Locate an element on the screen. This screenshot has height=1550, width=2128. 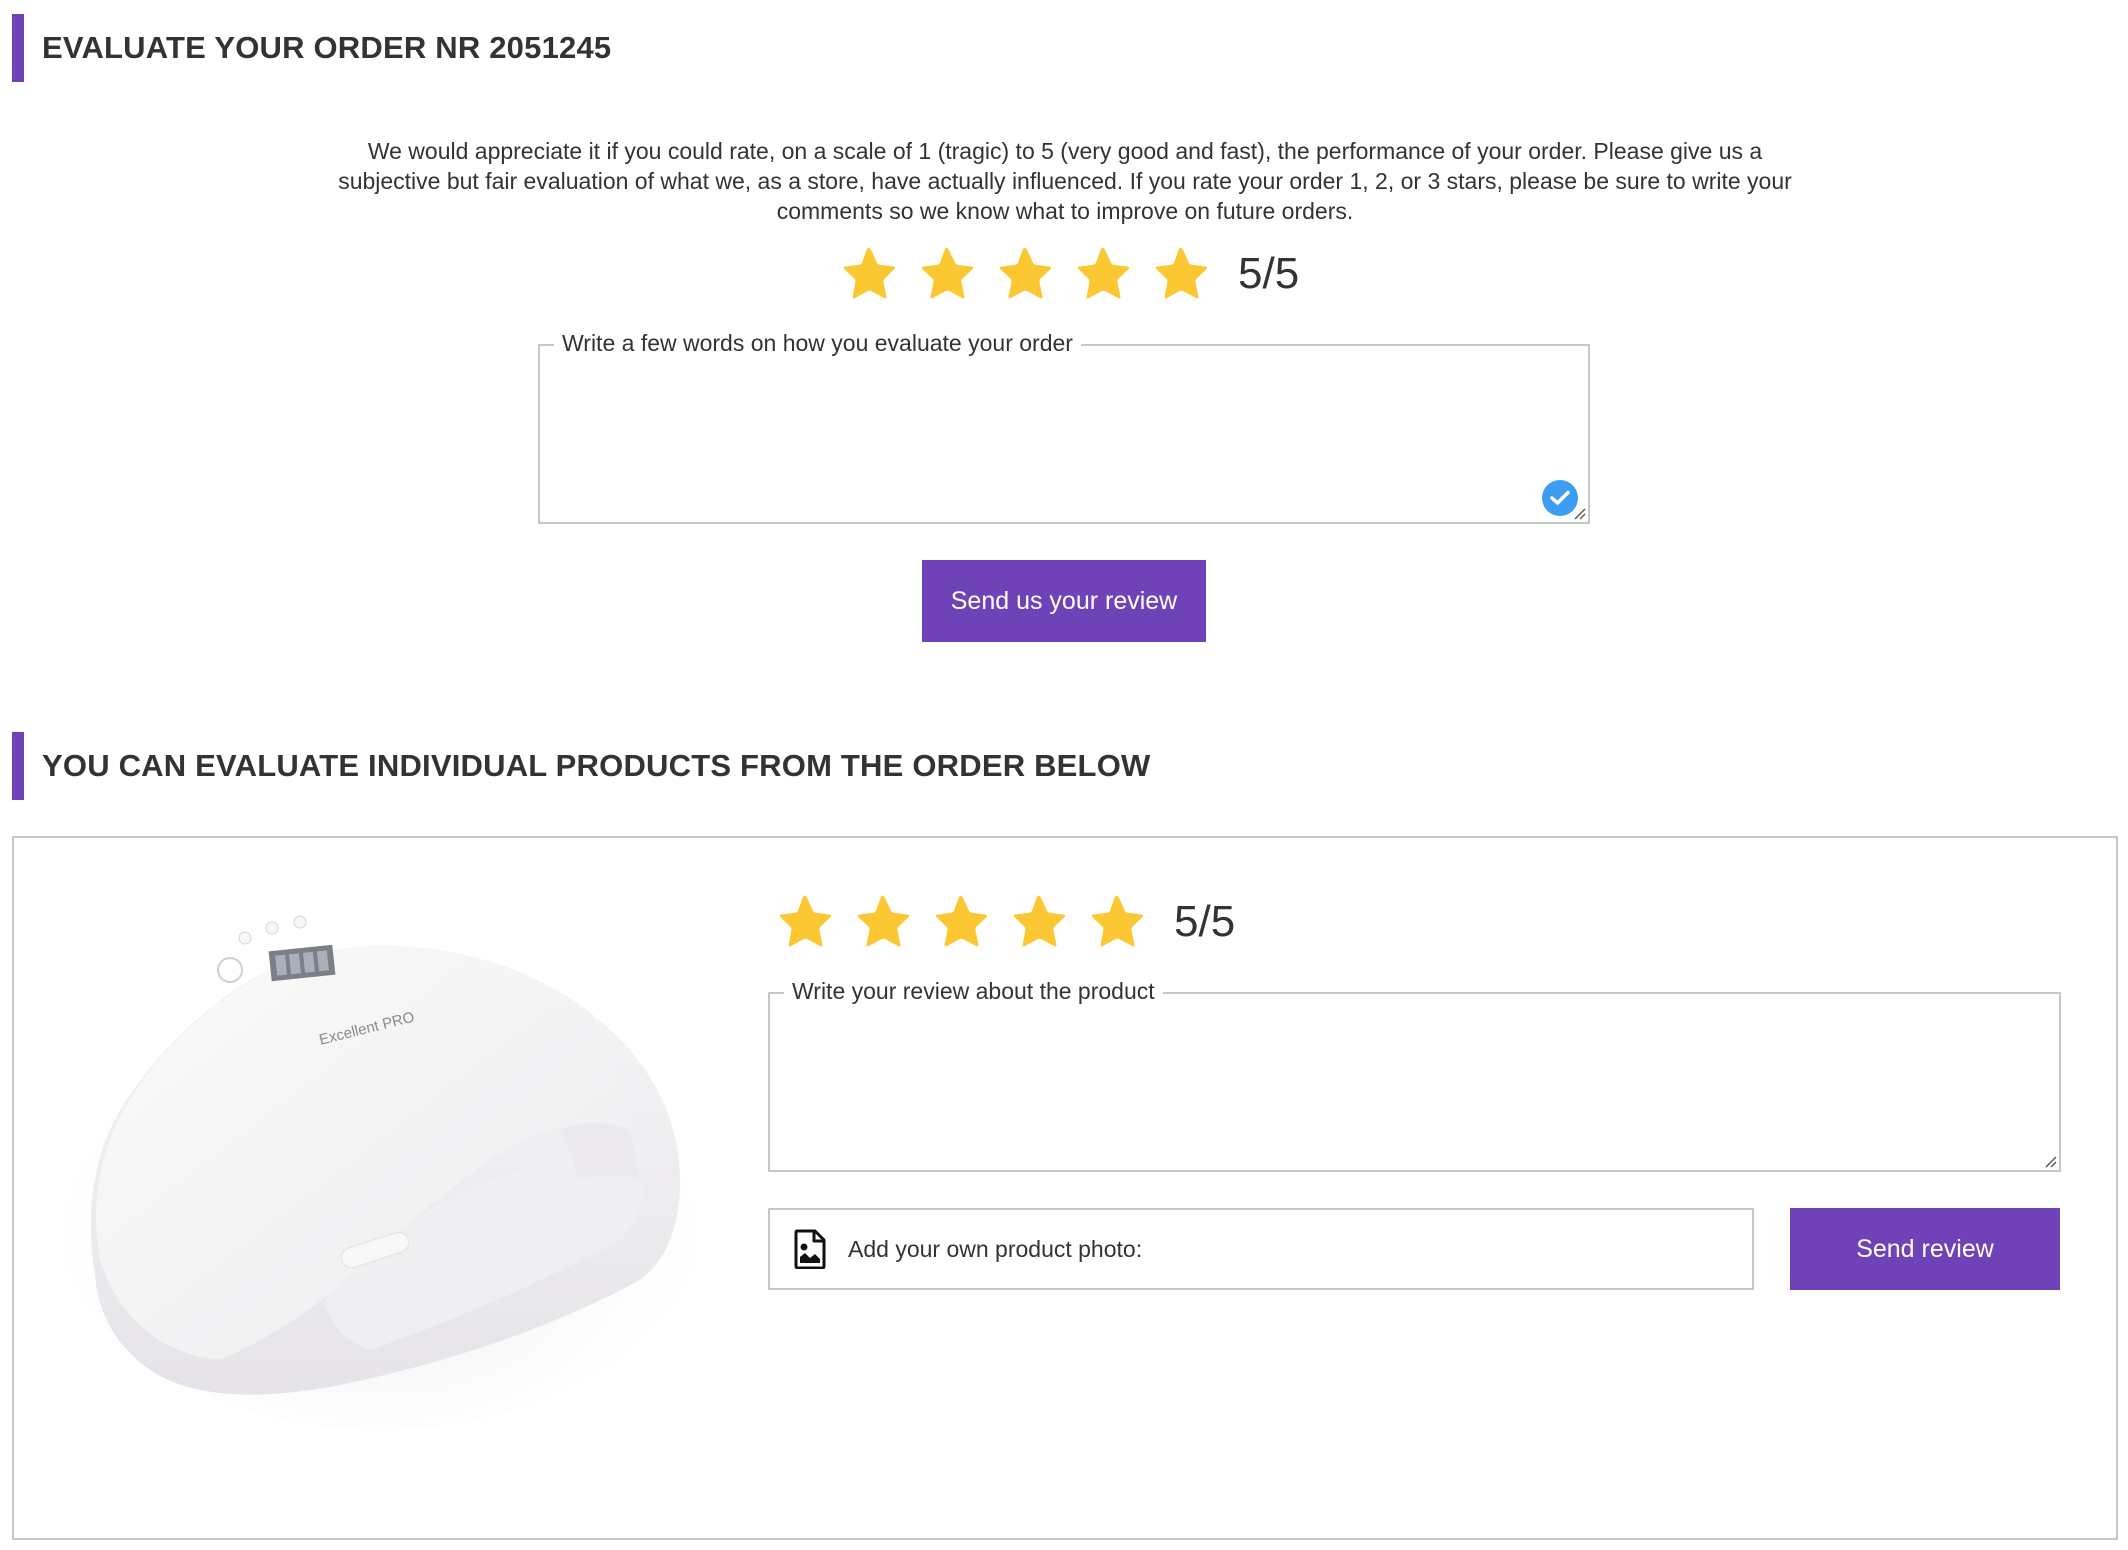
send-product-review-button: Send review is located at coordinates (1925, 1249).